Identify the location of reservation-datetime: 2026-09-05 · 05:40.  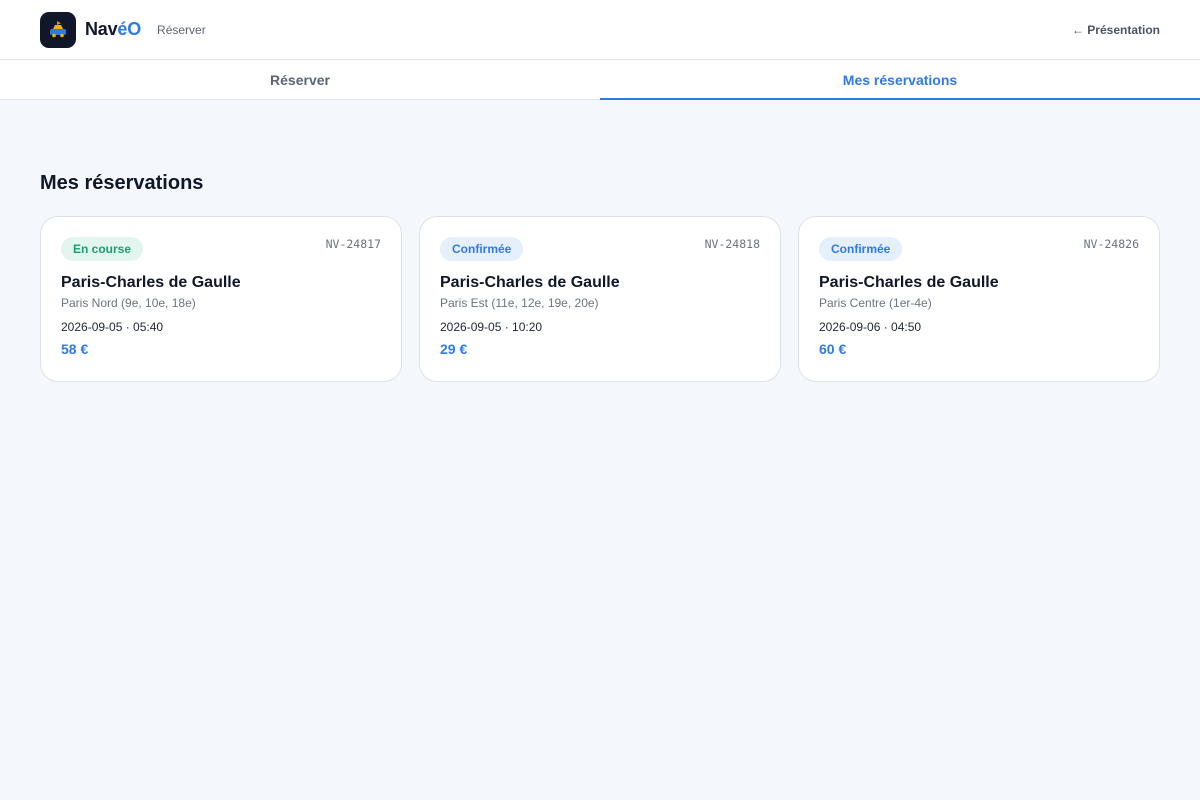
(112, 327).